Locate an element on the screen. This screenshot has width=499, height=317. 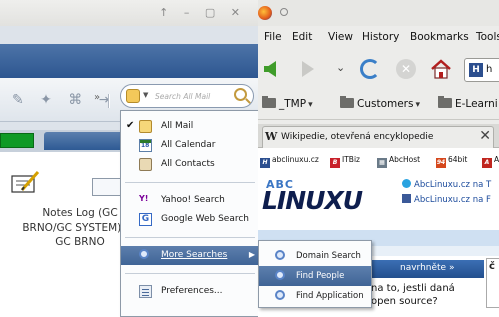
twitter-icon is located at coordinates (406, 183).